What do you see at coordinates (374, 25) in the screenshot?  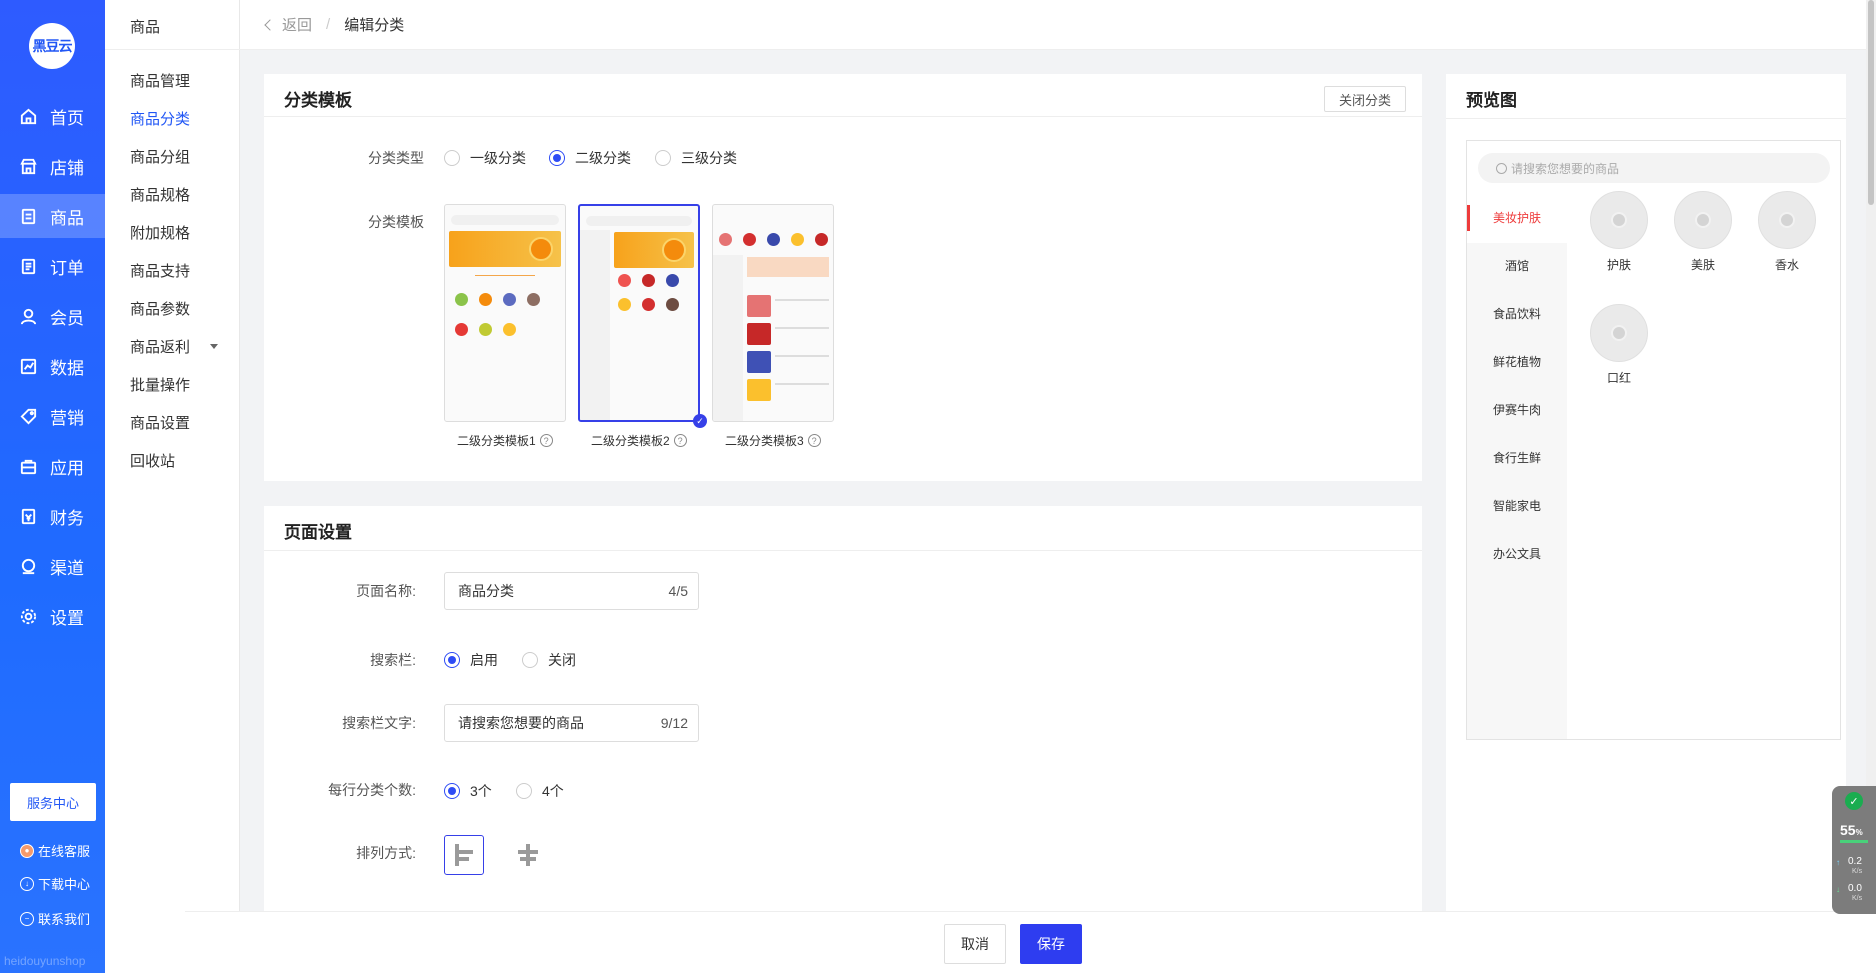 I see `breadcrumb-current: 编辑分类` at bounding box center [374, 25].